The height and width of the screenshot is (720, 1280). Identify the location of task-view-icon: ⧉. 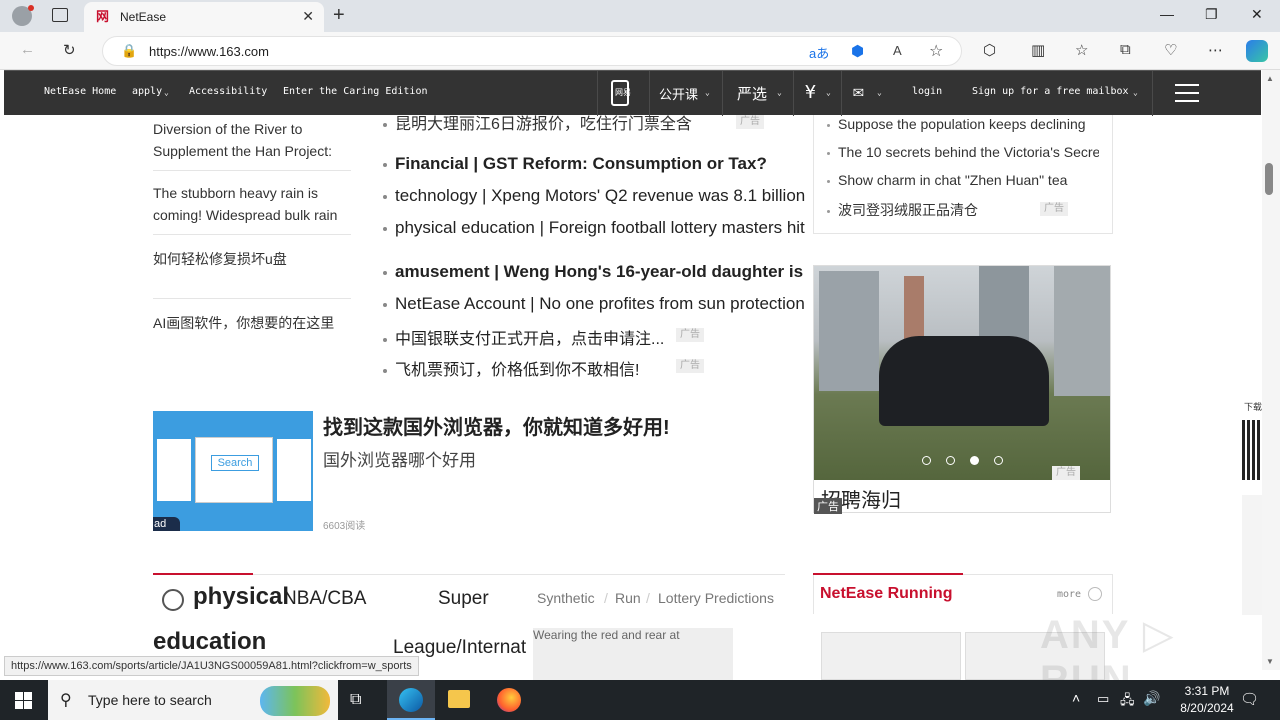
(355, 700).